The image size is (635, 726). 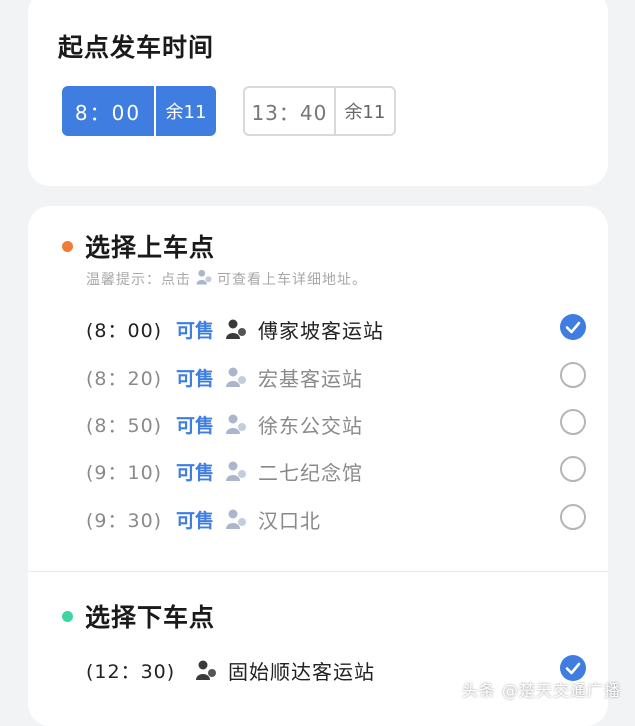 I want to click on stop-time: (8：50), so click(x=124, y=425).